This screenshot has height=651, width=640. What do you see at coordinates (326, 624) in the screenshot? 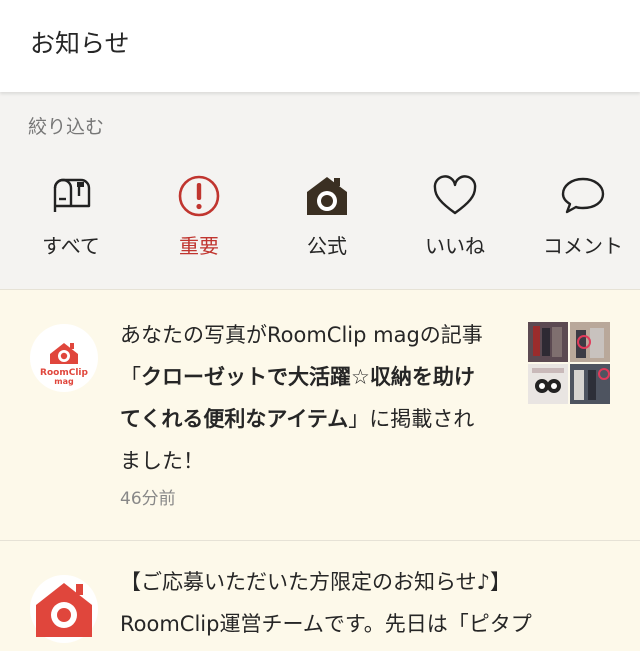
I see `message-text: RoomClip運営チームです。先日は「ピタプ` at bounding box center [326, 624].